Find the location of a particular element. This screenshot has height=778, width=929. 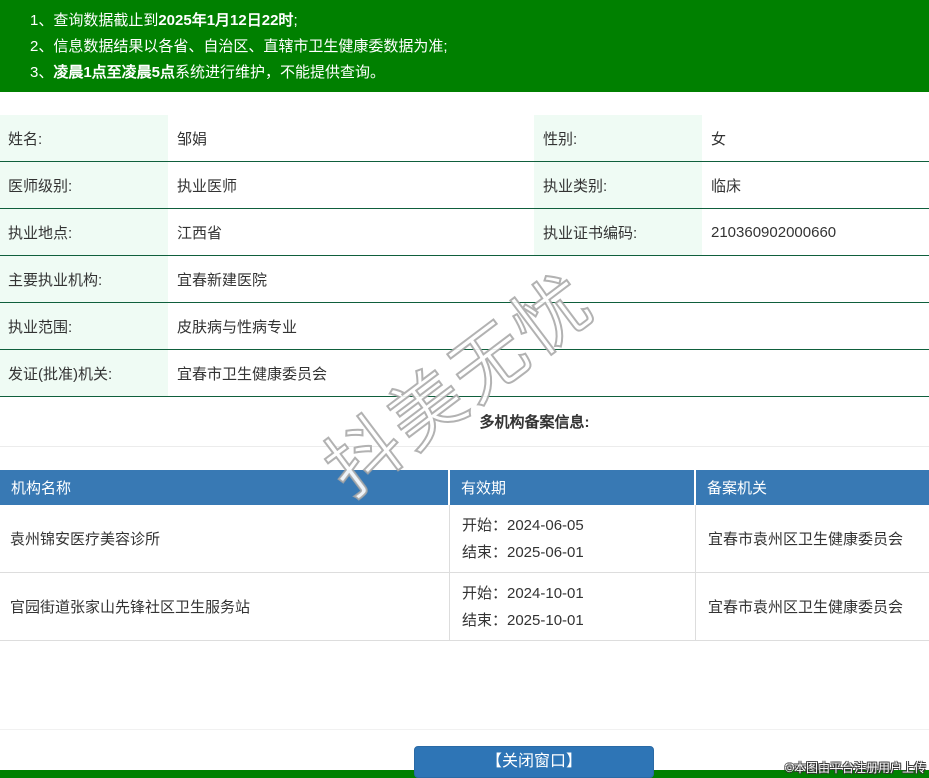

info-row-level-category: 医师级别: 执业医师 执业类别: 临床 is located at coordinates (464, 185).